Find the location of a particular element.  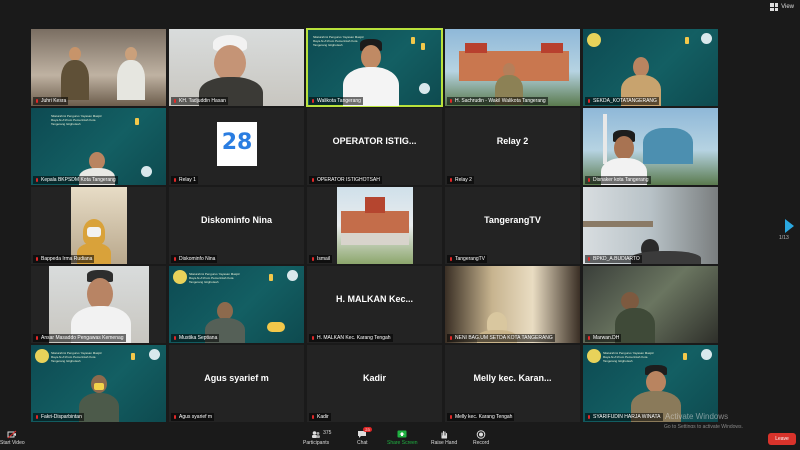

tile-name-label: BPKD_A.BUDIARTO is located at coordinates (613, 259).